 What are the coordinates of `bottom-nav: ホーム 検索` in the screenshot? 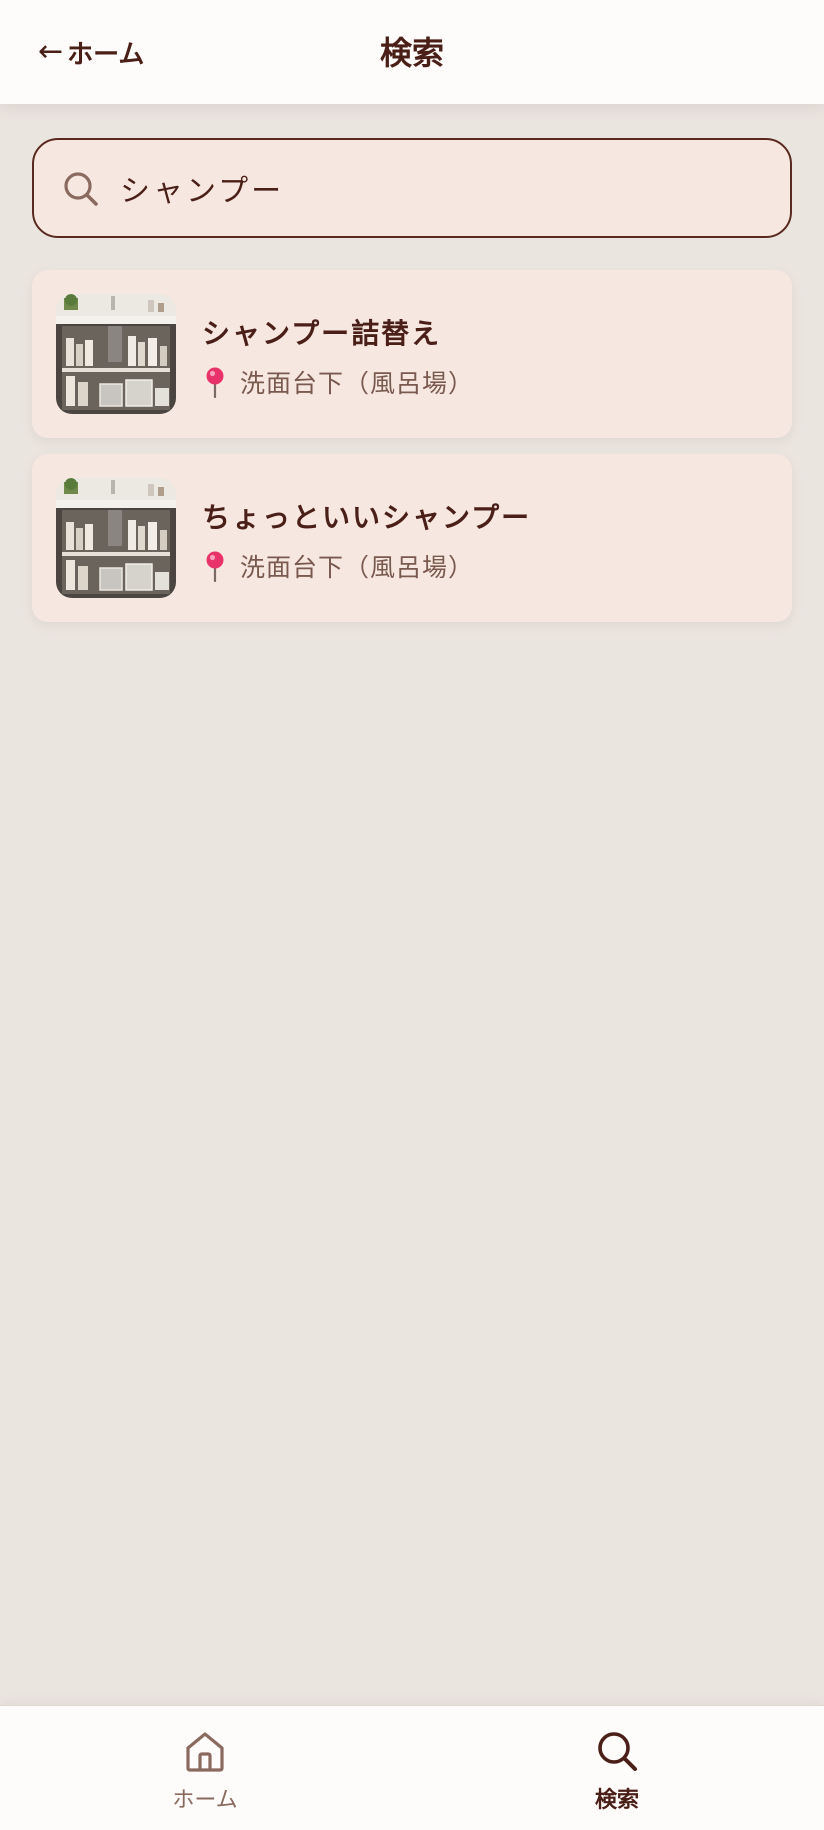 It's located at (412, 1767).